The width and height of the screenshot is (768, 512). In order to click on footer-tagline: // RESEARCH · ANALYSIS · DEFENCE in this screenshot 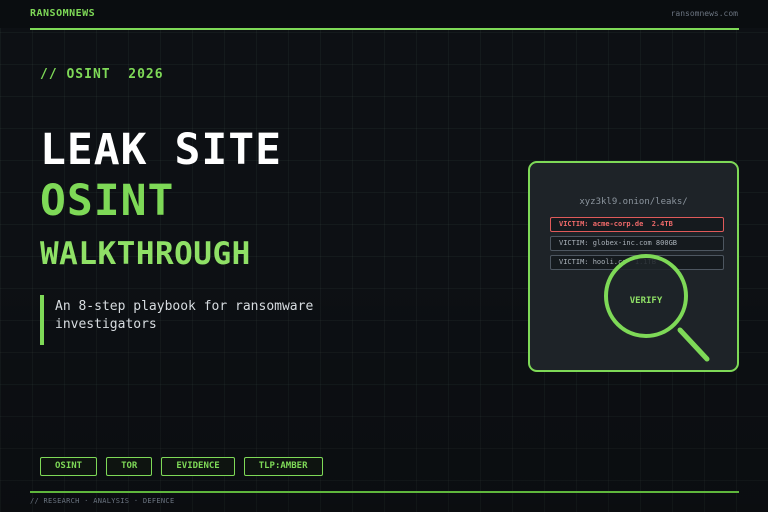, I will do `click(102, 501)`.